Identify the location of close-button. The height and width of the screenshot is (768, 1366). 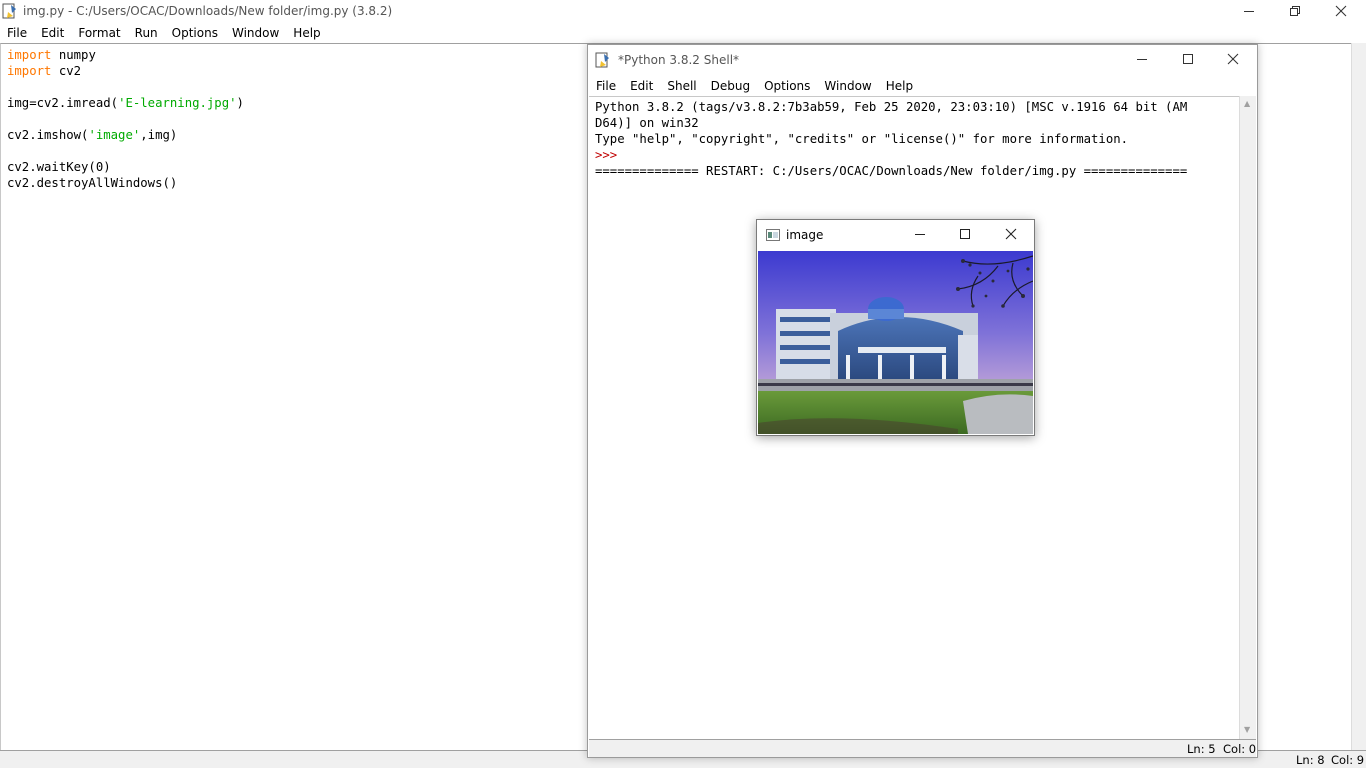
(1341, 11).